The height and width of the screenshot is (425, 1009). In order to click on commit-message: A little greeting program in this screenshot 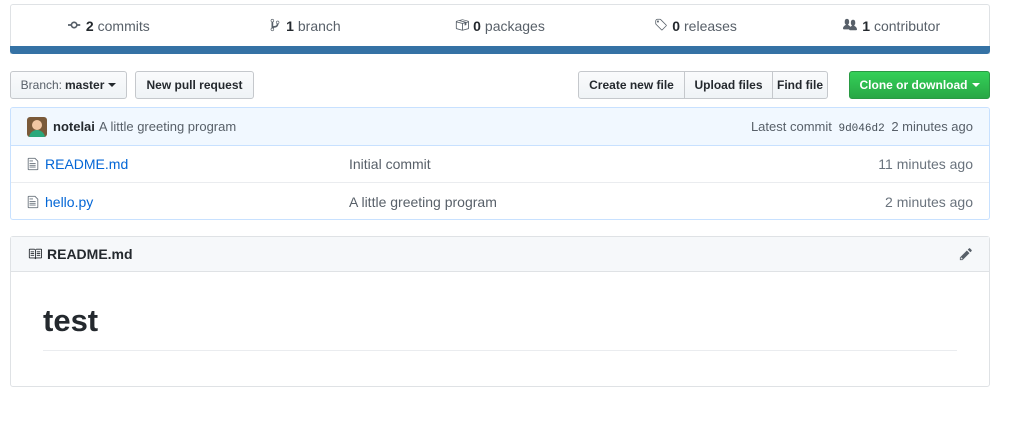, I will do `click(167, 126)`.